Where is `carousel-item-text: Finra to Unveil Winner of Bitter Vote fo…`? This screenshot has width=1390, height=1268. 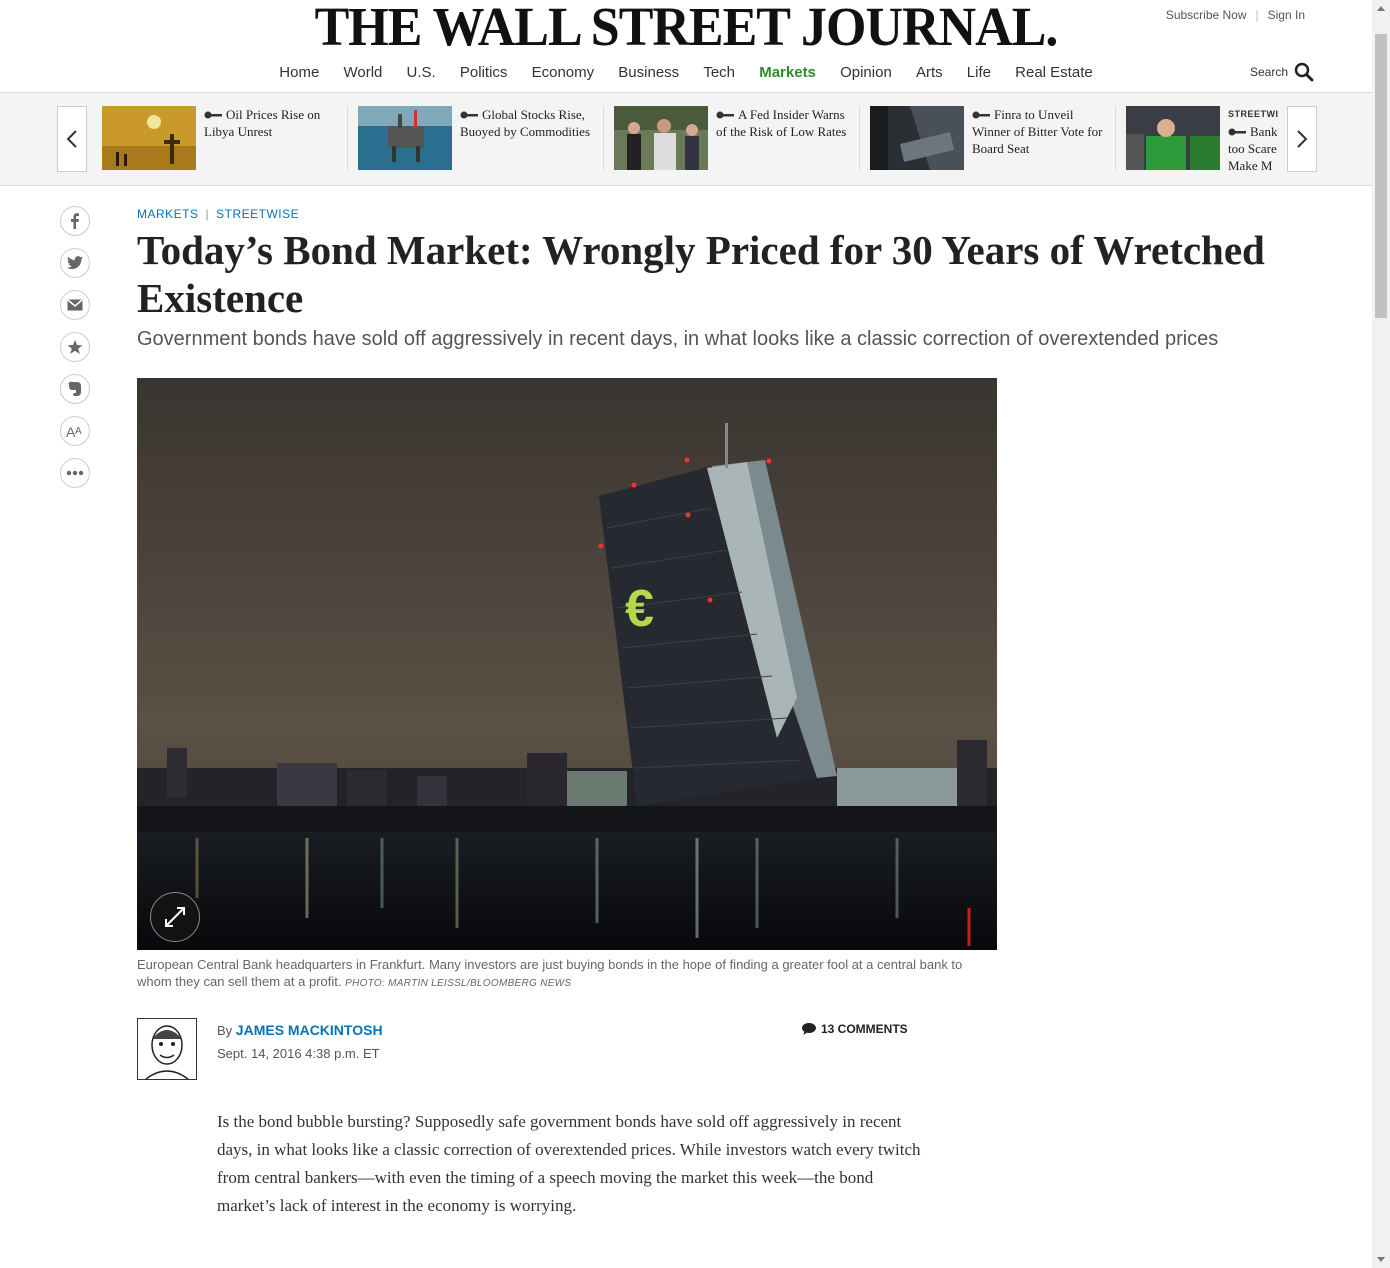 carousel-item-text: Finra to Unveil Winner of Bitter Vote fo… is located at coordinates (1037, 131).